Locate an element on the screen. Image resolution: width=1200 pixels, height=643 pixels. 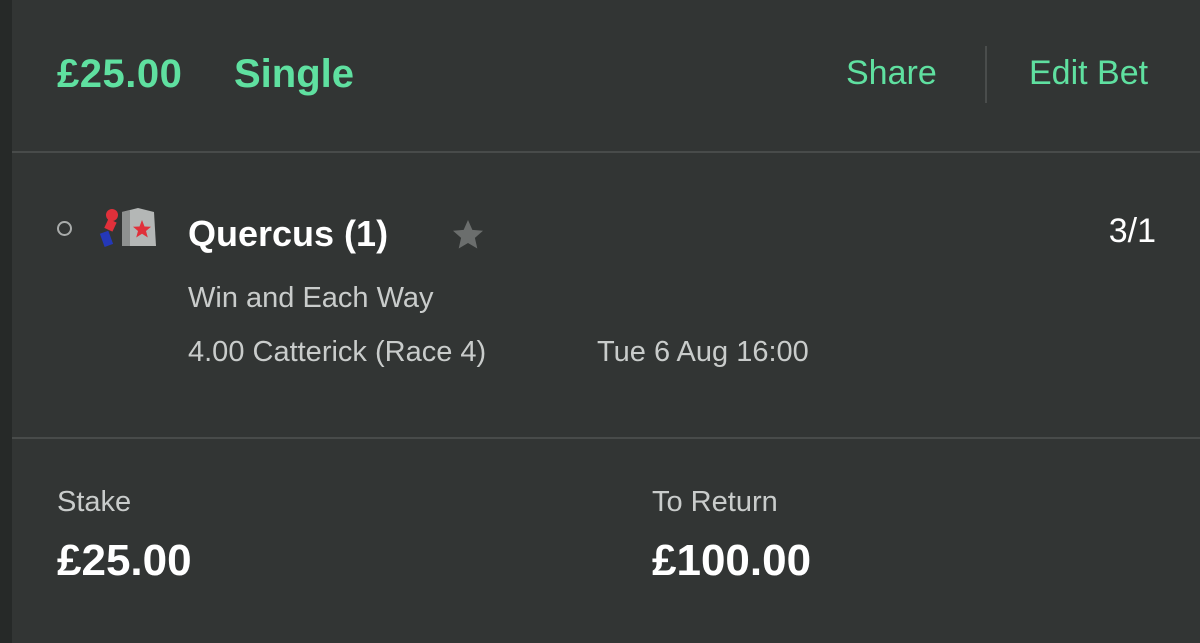
bet-type: Single is located at coordinates (294, 74).